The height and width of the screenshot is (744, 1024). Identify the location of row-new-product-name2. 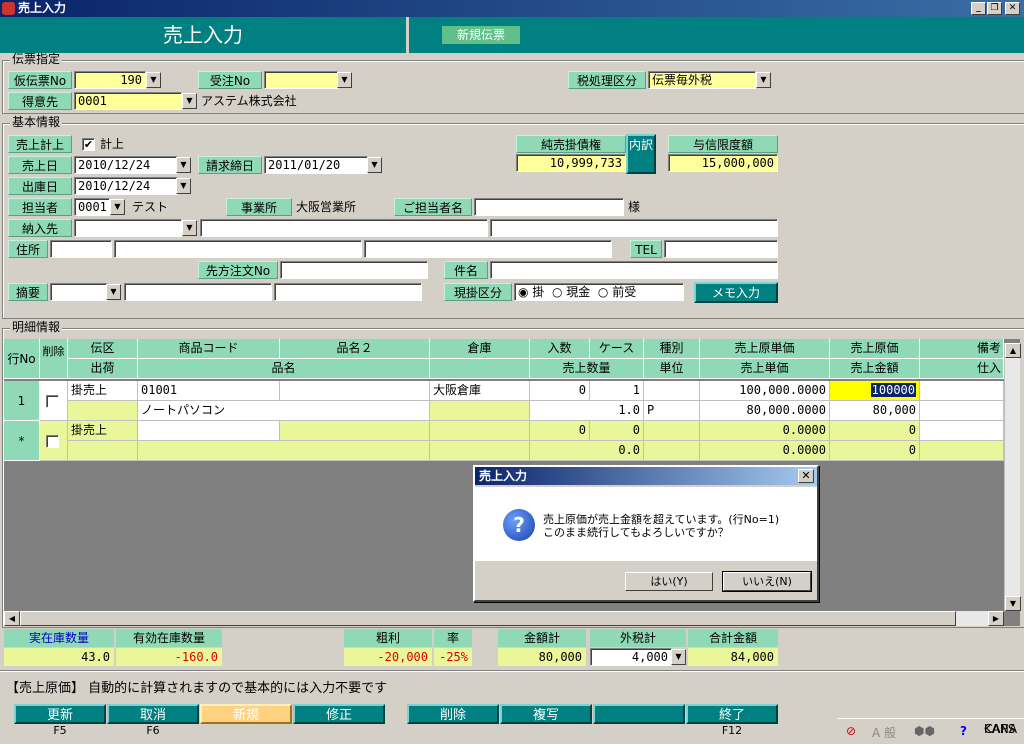
(355, 431).